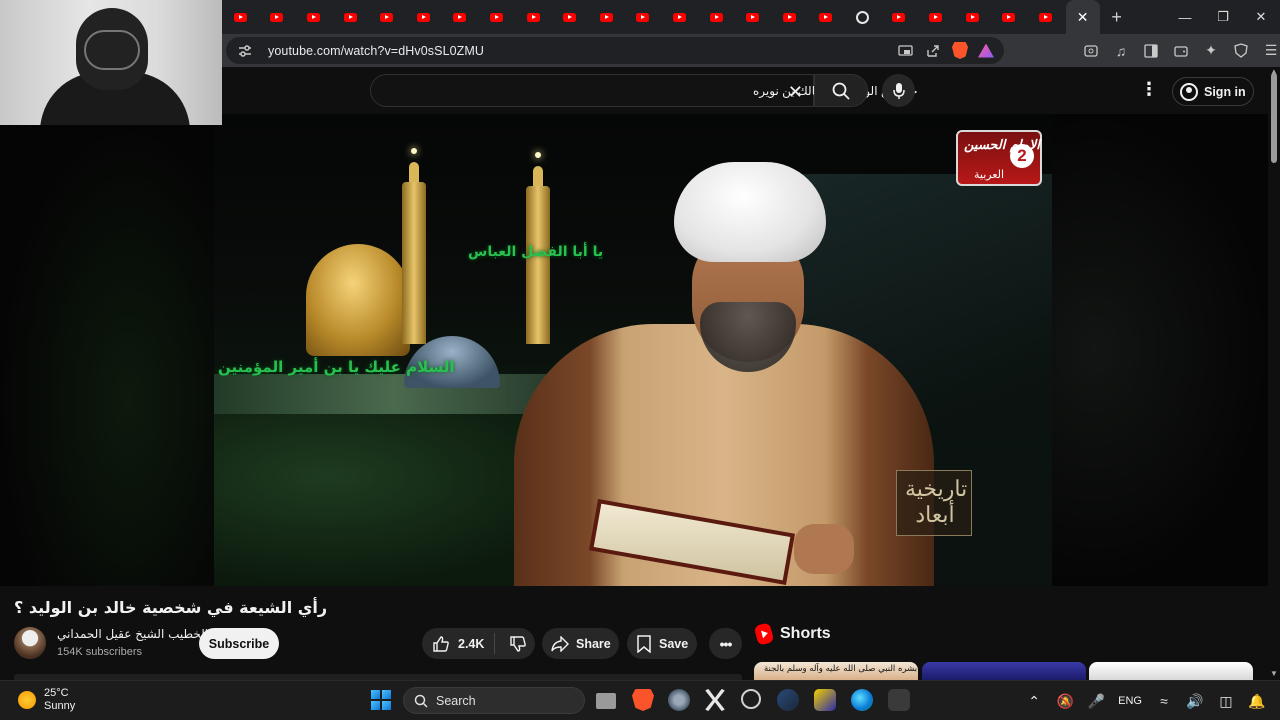  What do you see at coordinates (1195, 701) in the screenshot?
I see `volume-icon: 🔊` at bounding box center [1195, 701].